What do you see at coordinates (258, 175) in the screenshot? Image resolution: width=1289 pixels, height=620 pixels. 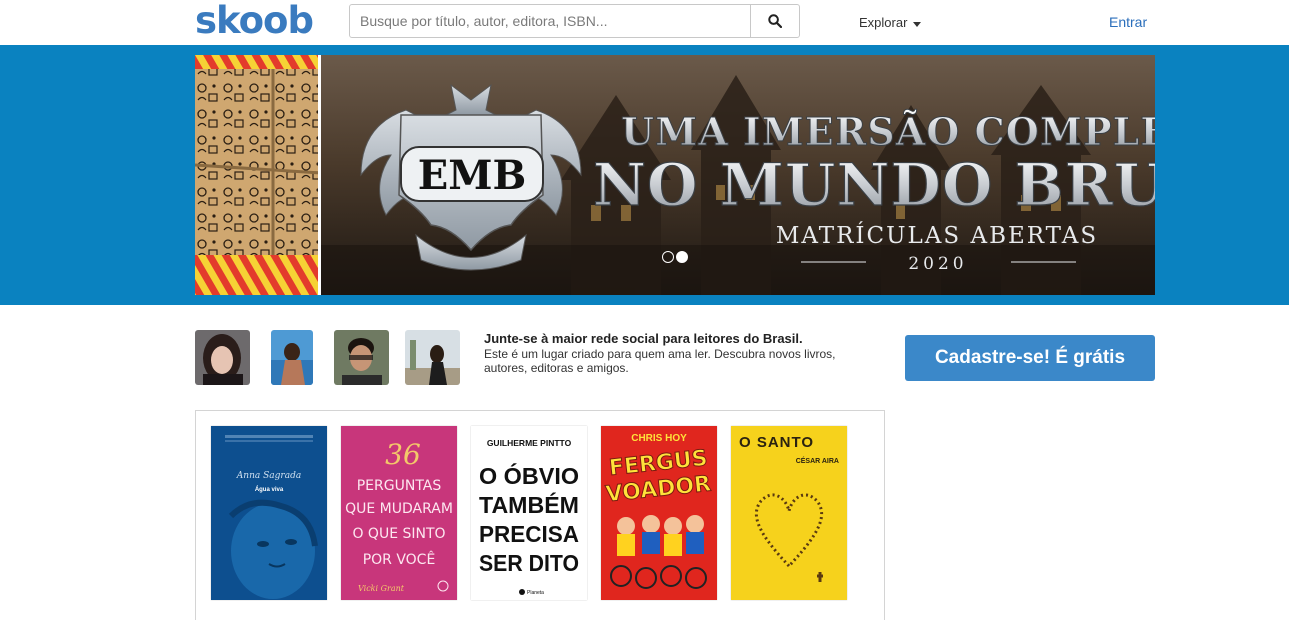 I see `previous-slide-image` at bounding box center [258, 175].